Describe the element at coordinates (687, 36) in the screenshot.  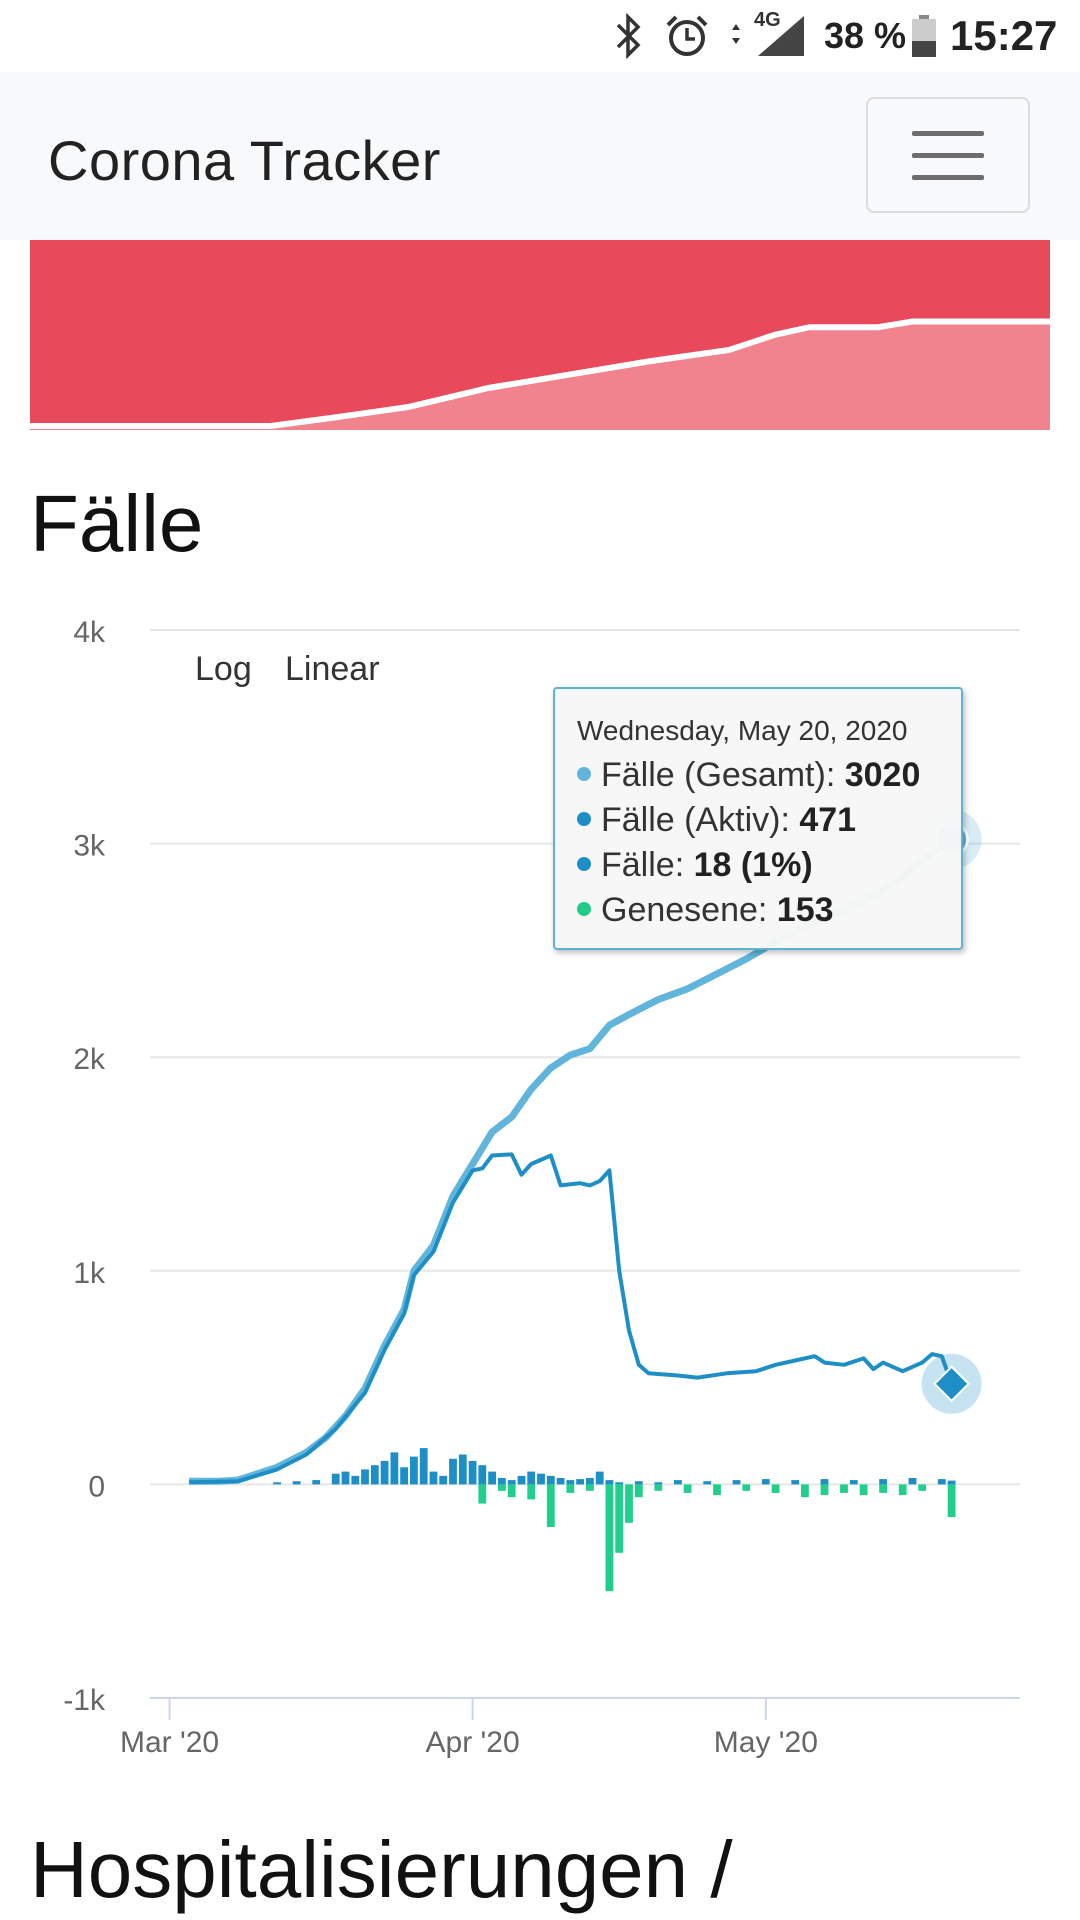
I see `alarm-icon` at that location.